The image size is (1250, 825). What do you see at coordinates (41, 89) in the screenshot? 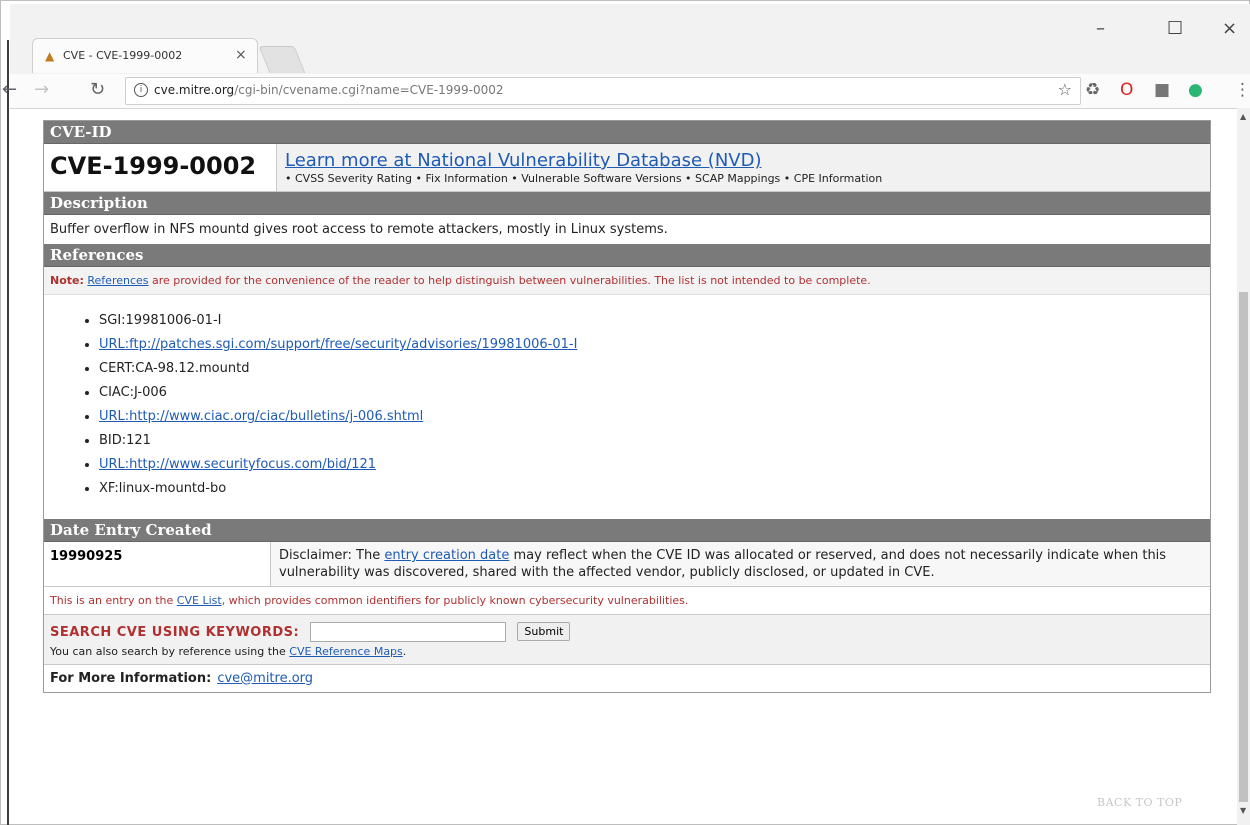
I see `forward-arrow-icon: →` at bounding box center [41, 89].